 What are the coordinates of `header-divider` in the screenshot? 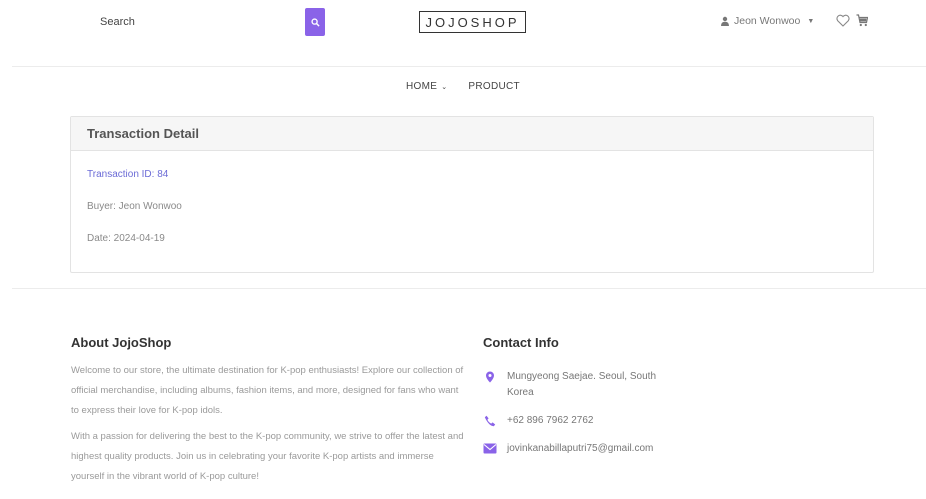 It's located at (469, 66).